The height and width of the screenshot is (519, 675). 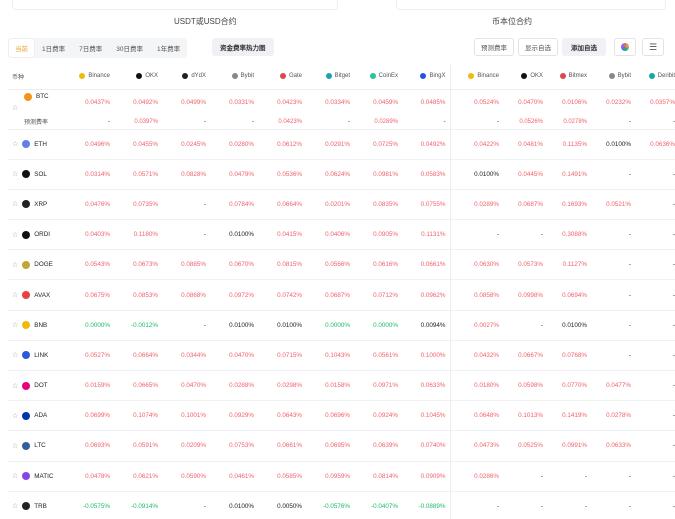 What do you see at coordinates (37, 235) in the screenshot?
I see `coin-cell-ordi: ☆ ORDI` at bounding box center [37, 235].